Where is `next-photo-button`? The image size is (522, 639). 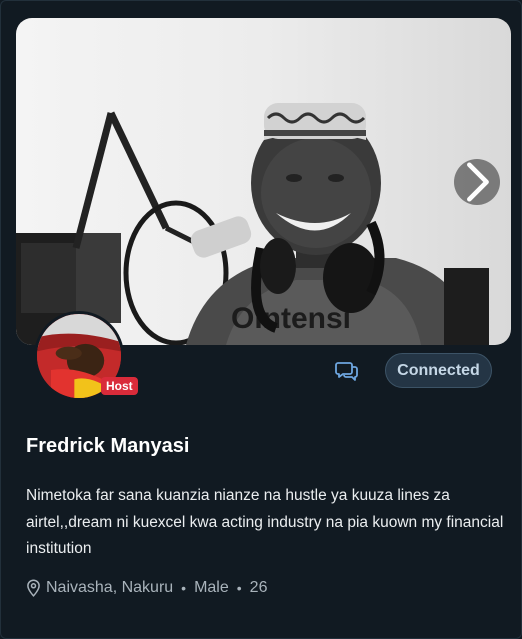
next-photo-button is located at coordinates (477, 182).